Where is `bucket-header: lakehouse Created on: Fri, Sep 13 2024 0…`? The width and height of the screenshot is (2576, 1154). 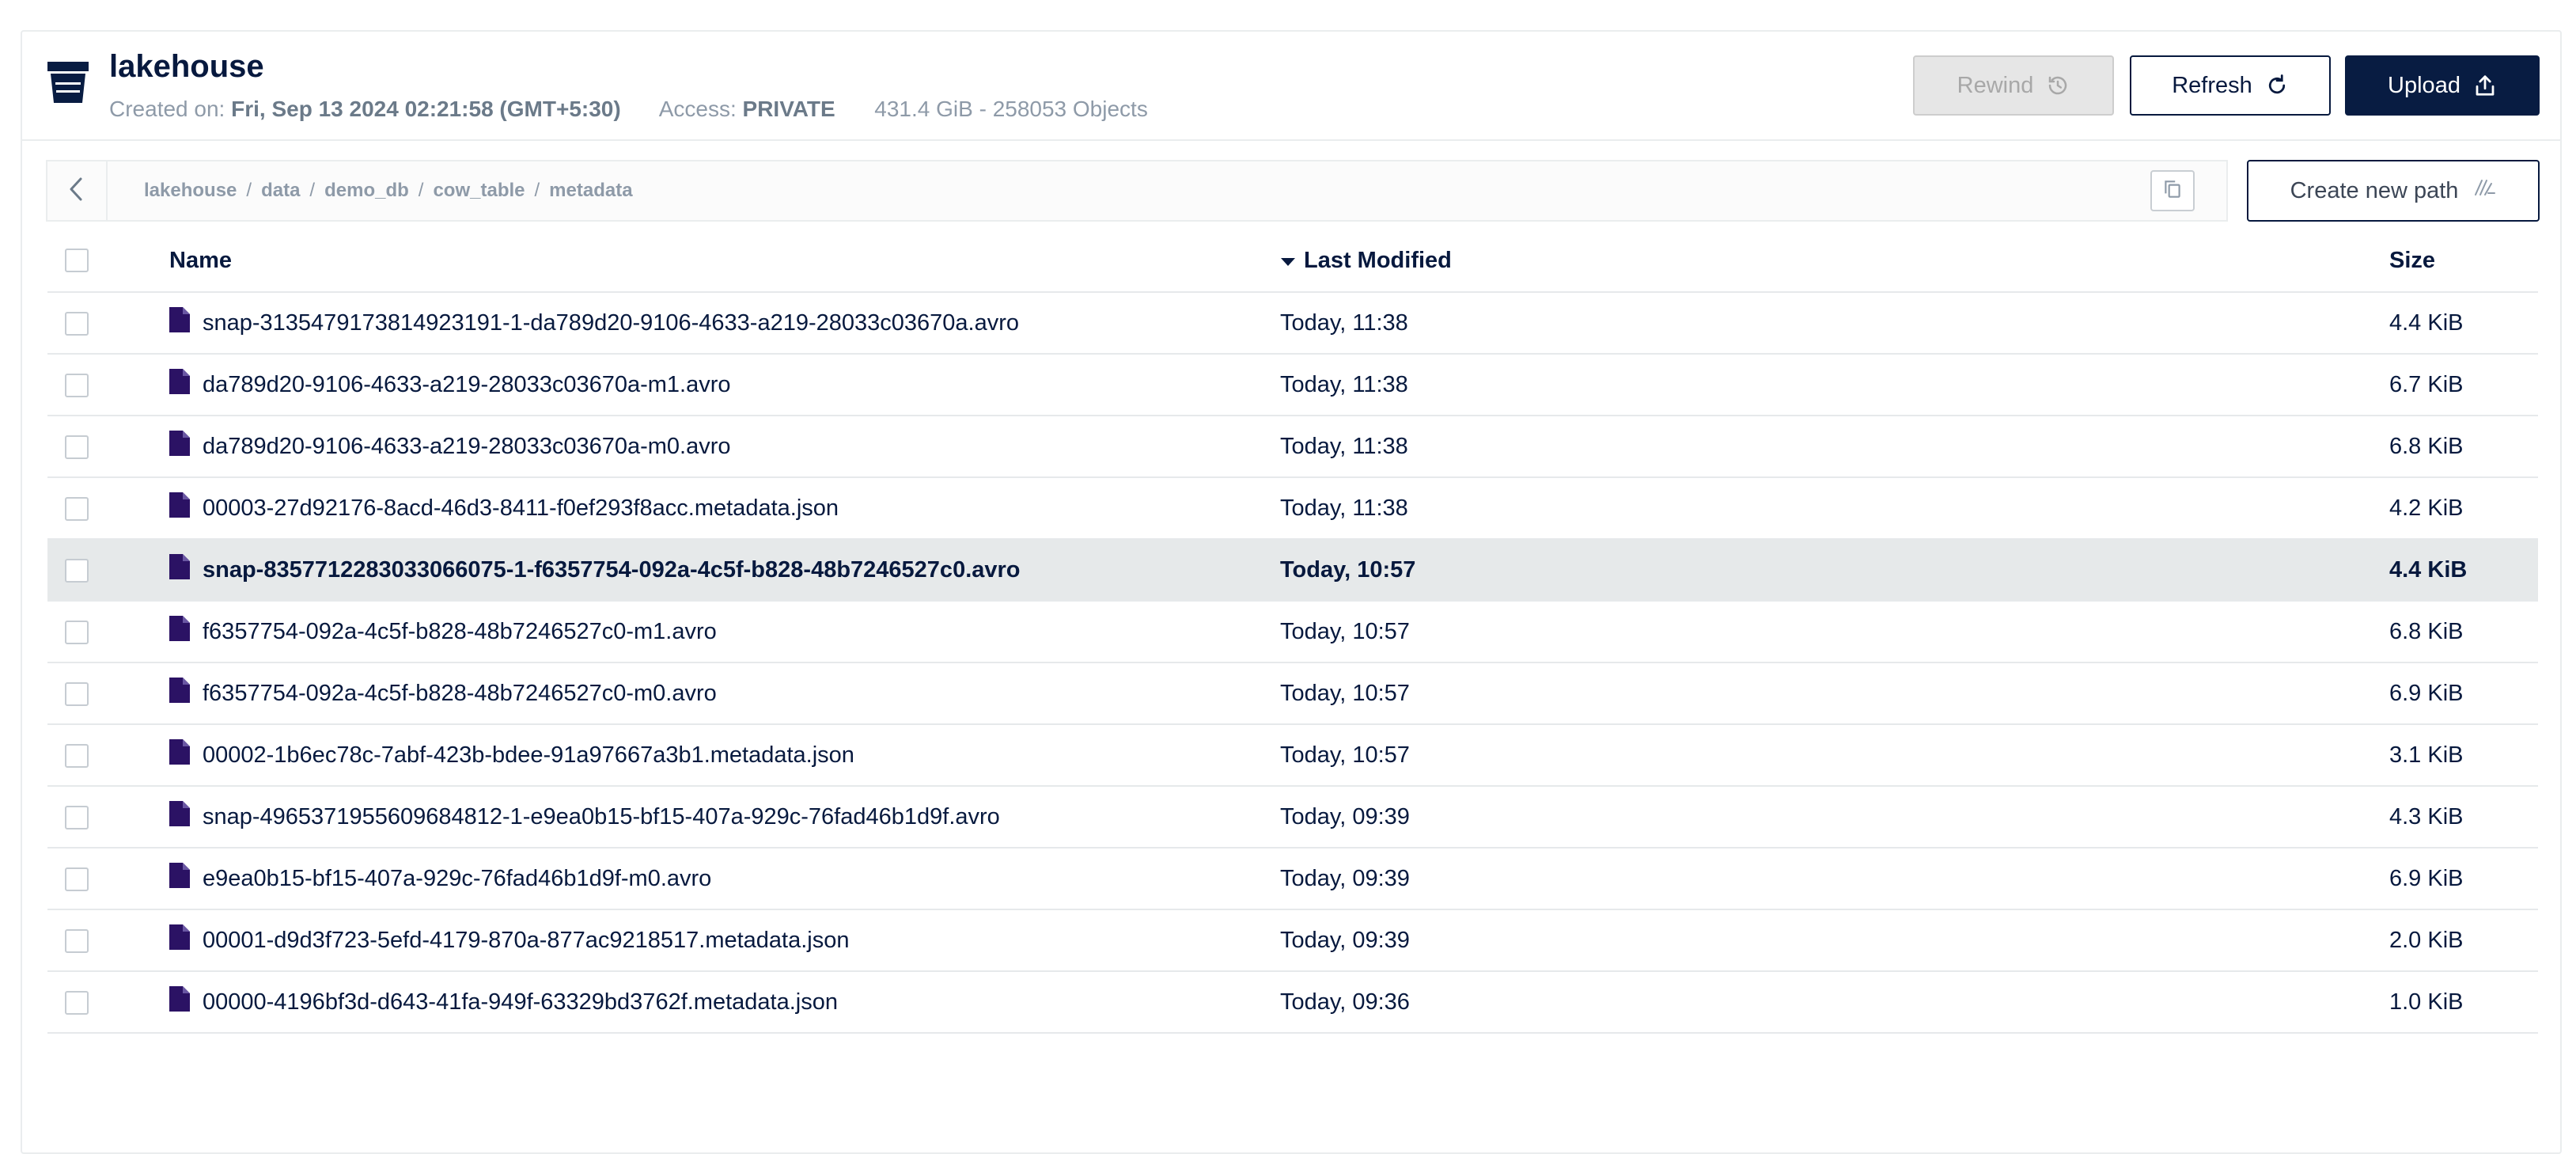
bucket-header: lakehouse Created on: Fri, Sep 13 2024 0… is located at coordinates (1291, 86).